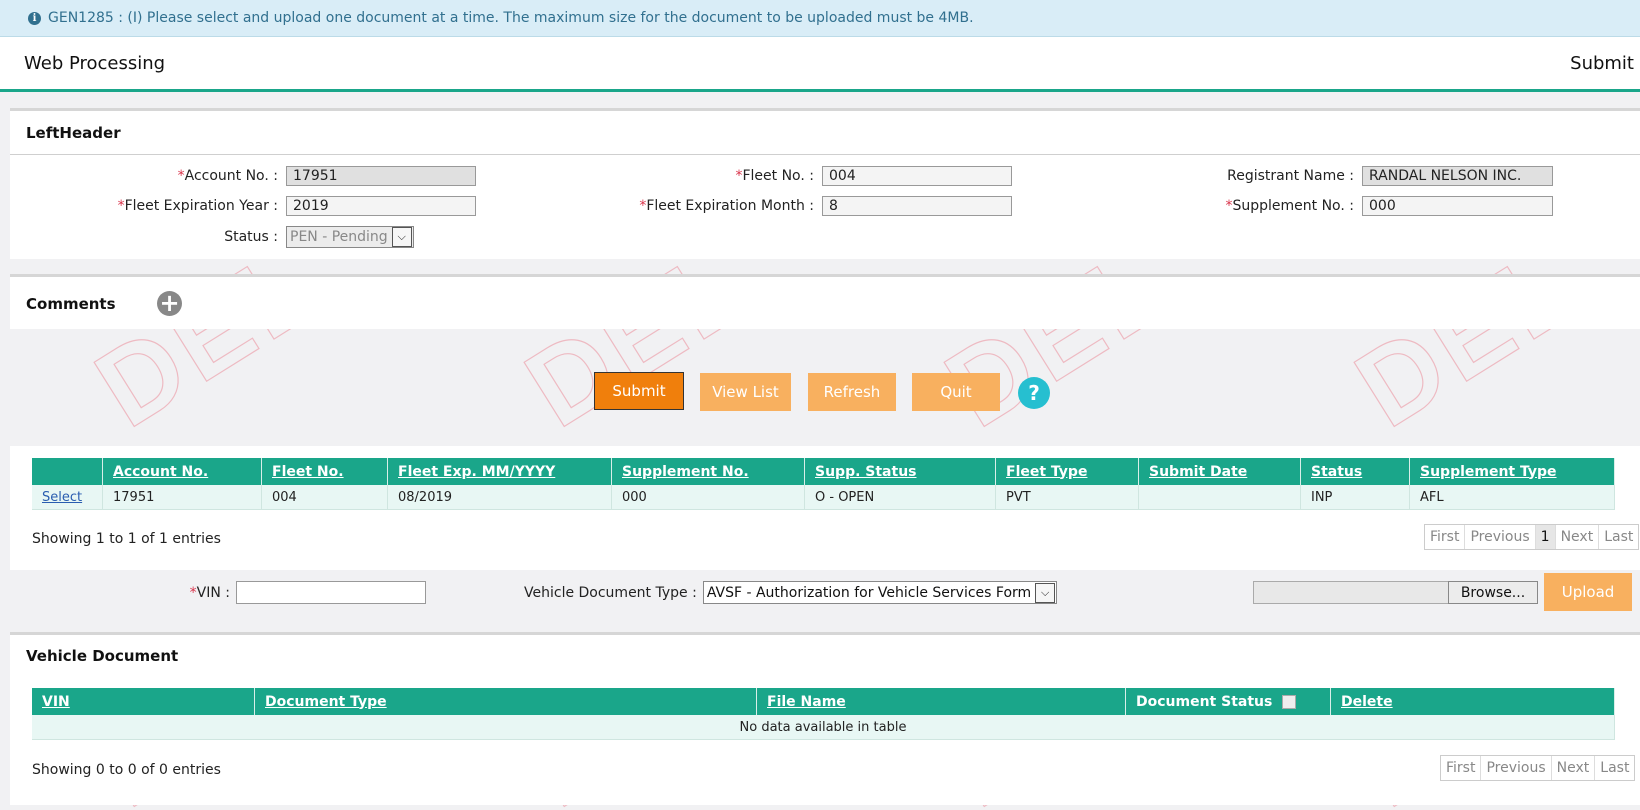 The height and width of the screenshot is (810, 1640). I want to click on column-header-account-no: Account No., so click(182, 471).